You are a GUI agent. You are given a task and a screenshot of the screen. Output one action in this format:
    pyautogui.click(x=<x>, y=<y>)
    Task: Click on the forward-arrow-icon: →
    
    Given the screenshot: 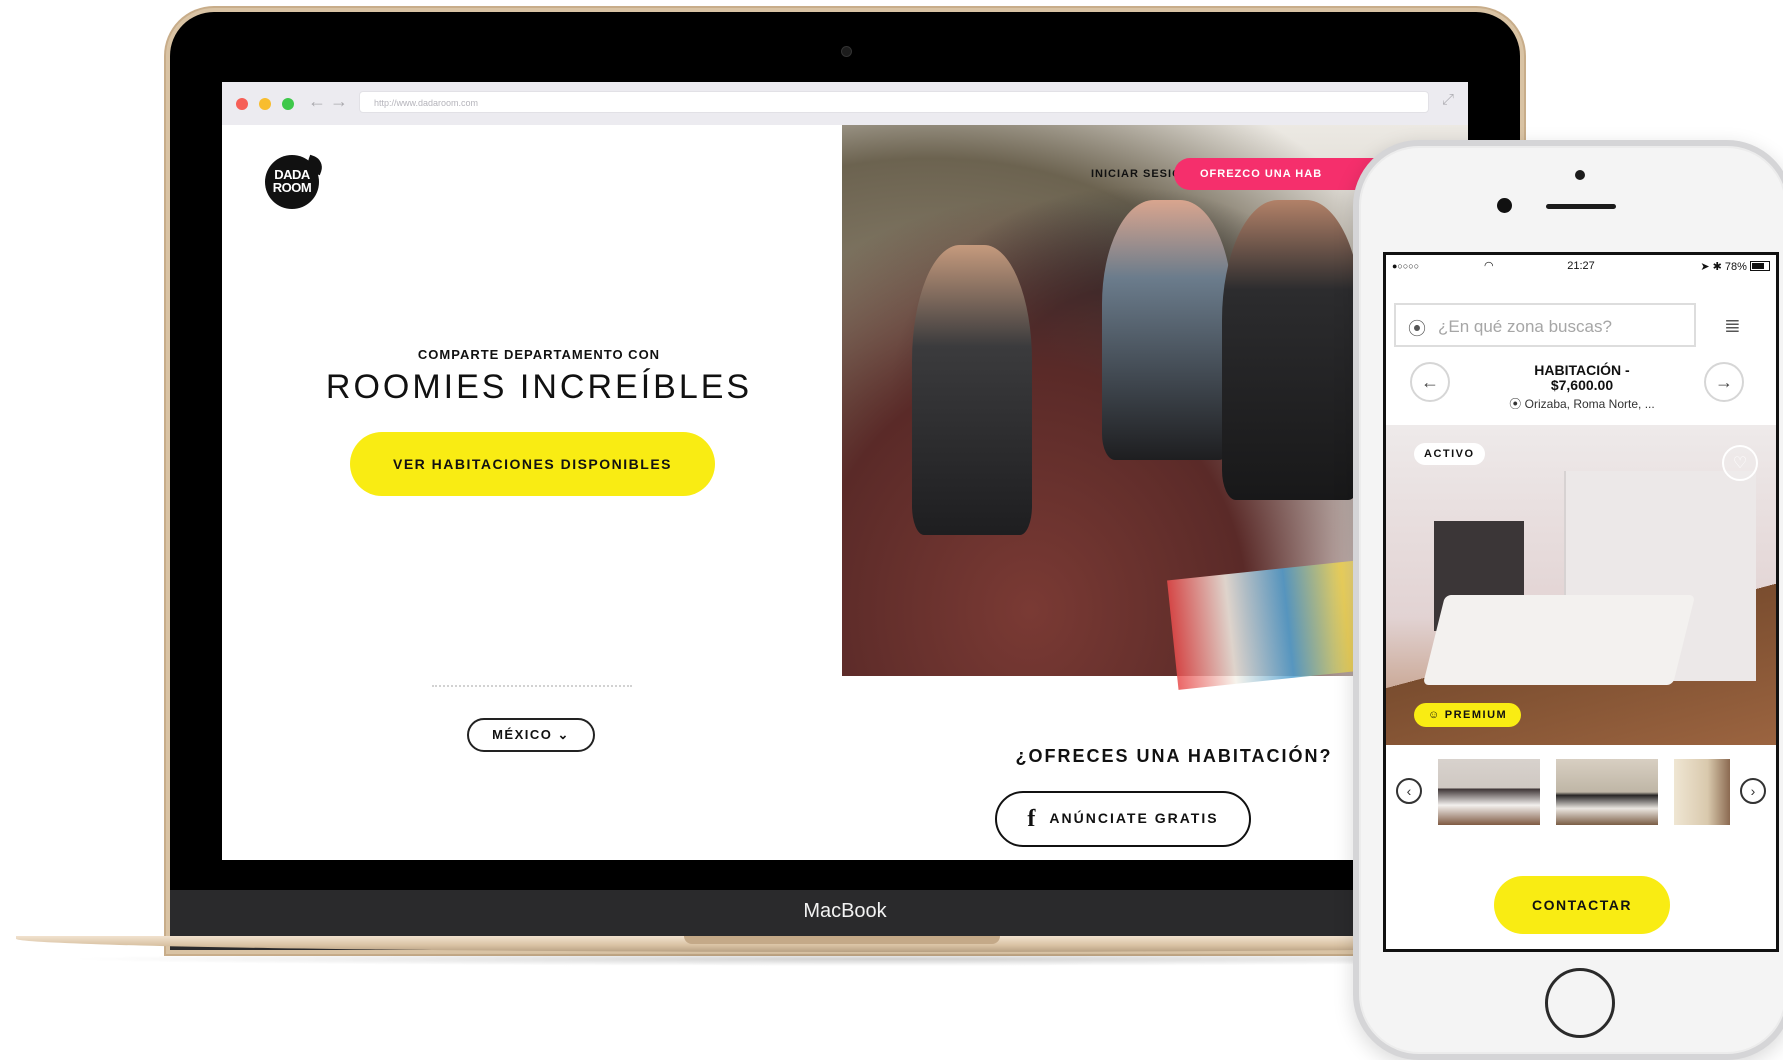 What is the action you would take?
    pyautogui.click(x=339, y=101)
    